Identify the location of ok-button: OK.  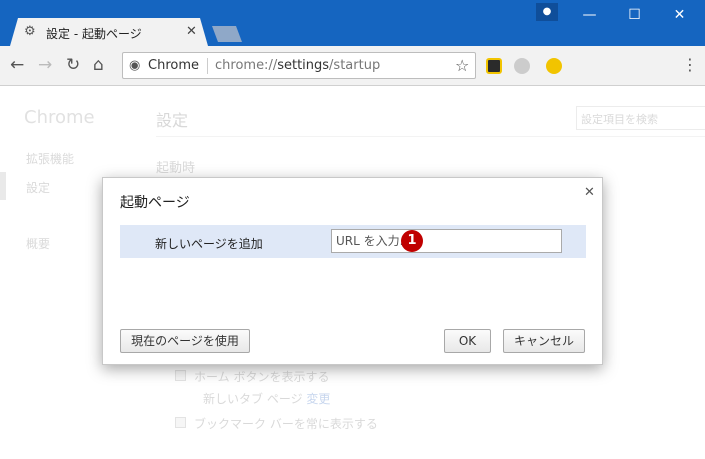
(467, 341).